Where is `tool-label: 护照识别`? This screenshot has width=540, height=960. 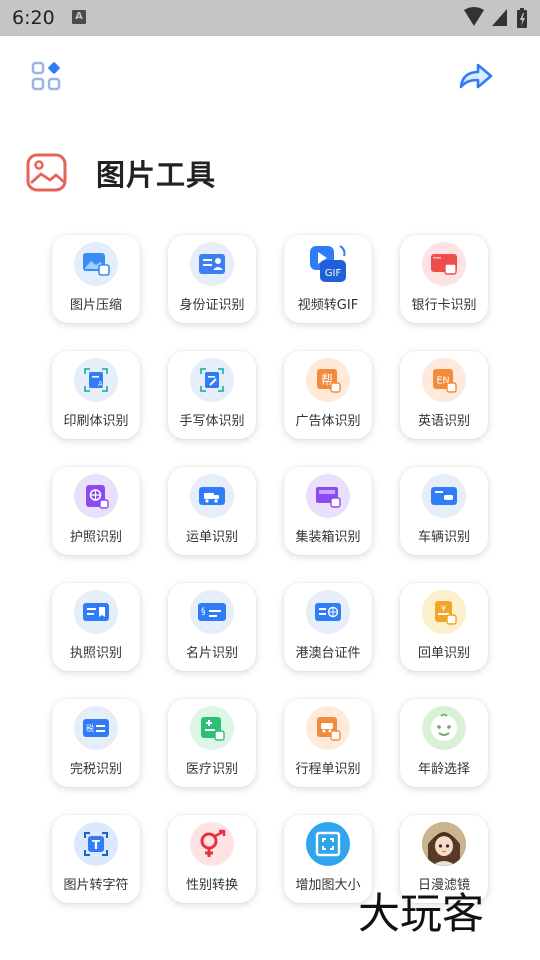
tool-label: 护照识别 is located at coordinates (95, 537).